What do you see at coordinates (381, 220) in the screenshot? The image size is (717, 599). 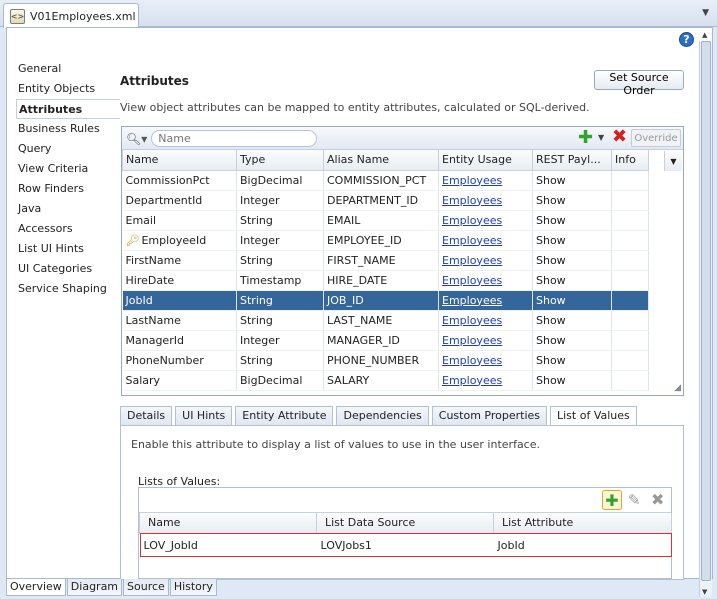 I see `table-cell: EMAIL` at bounding box center [381, 220].